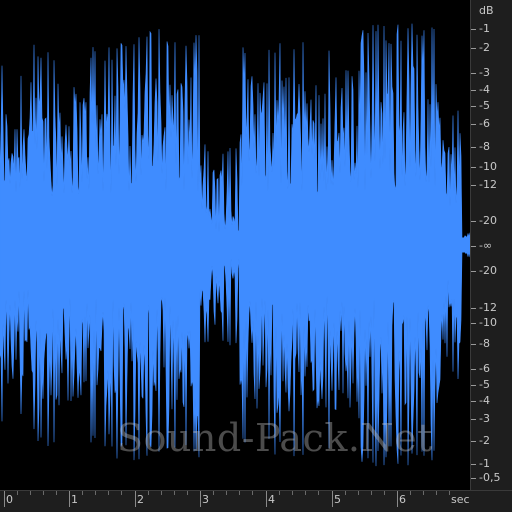 The width and height of the screenshot is (512, 512). What do you see at coordinates (140, 499) in the screenshot?
I see `time-label: 2` at bounding box center [140, 499].